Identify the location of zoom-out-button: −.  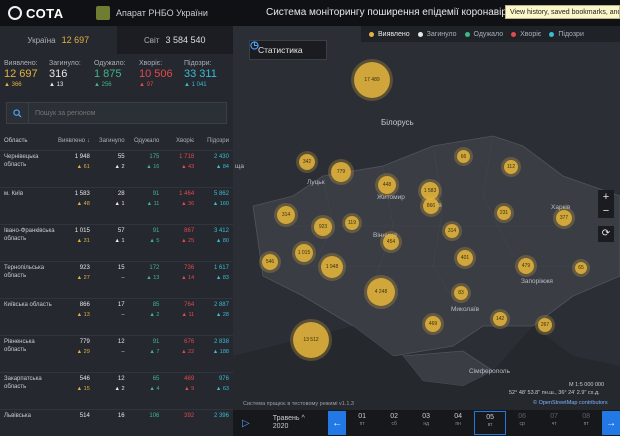
(606, 211).